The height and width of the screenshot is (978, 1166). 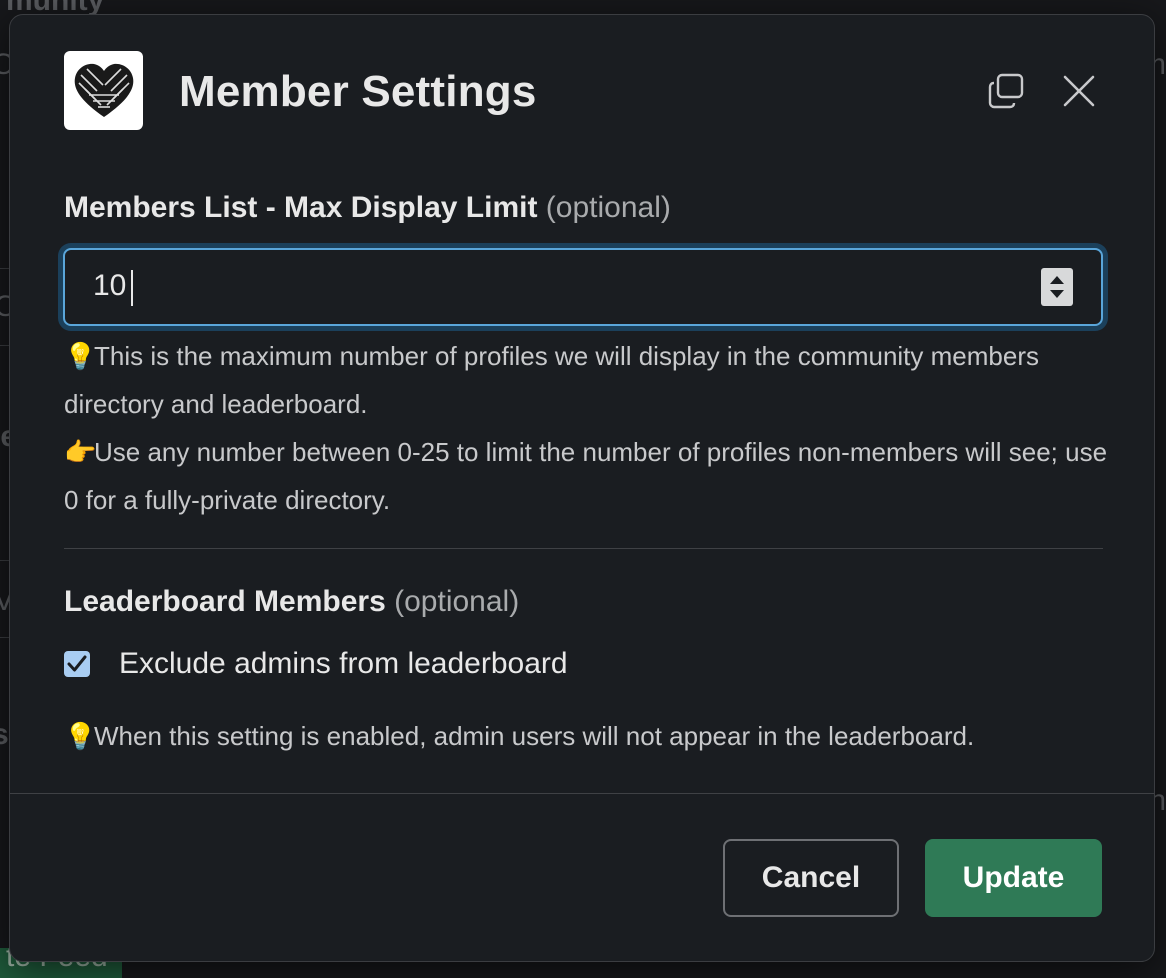 What do you see at coordinates (225, 601) in the screenshot?
I see `leaderboard-members-label-text: Leaderboard Members` at bounding box center [225, 601].